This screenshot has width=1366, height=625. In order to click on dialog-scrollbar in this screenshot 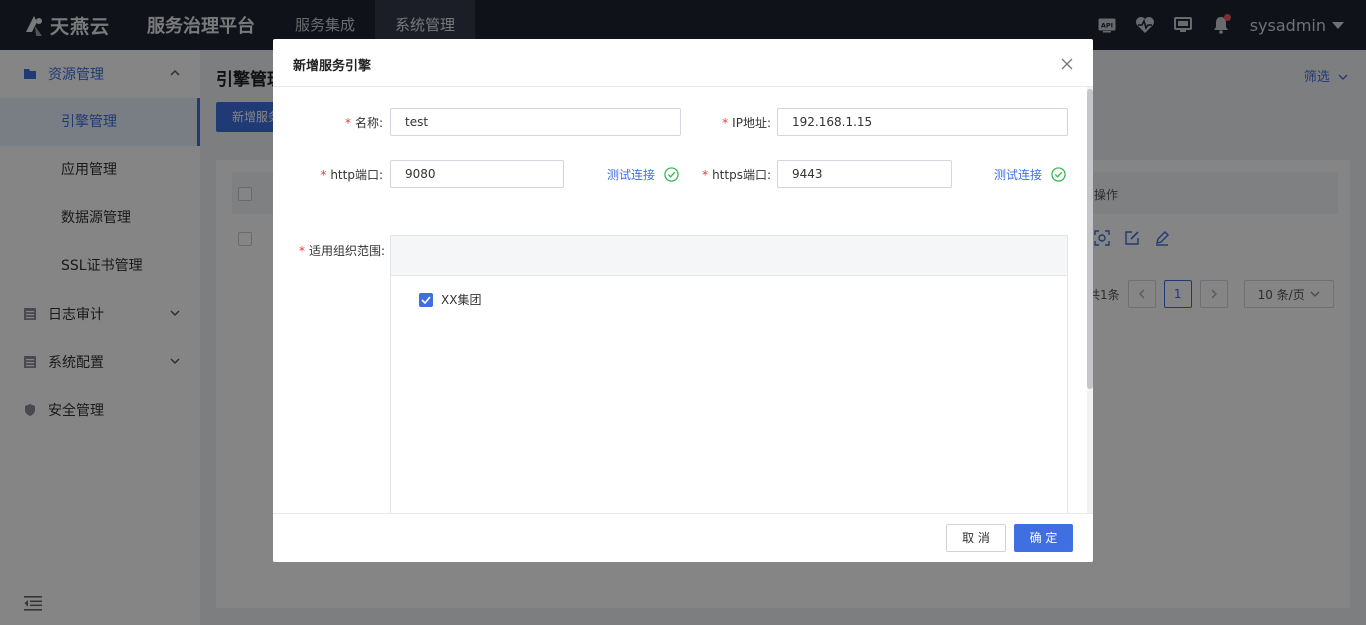, I will do `click(1090, 300)`.